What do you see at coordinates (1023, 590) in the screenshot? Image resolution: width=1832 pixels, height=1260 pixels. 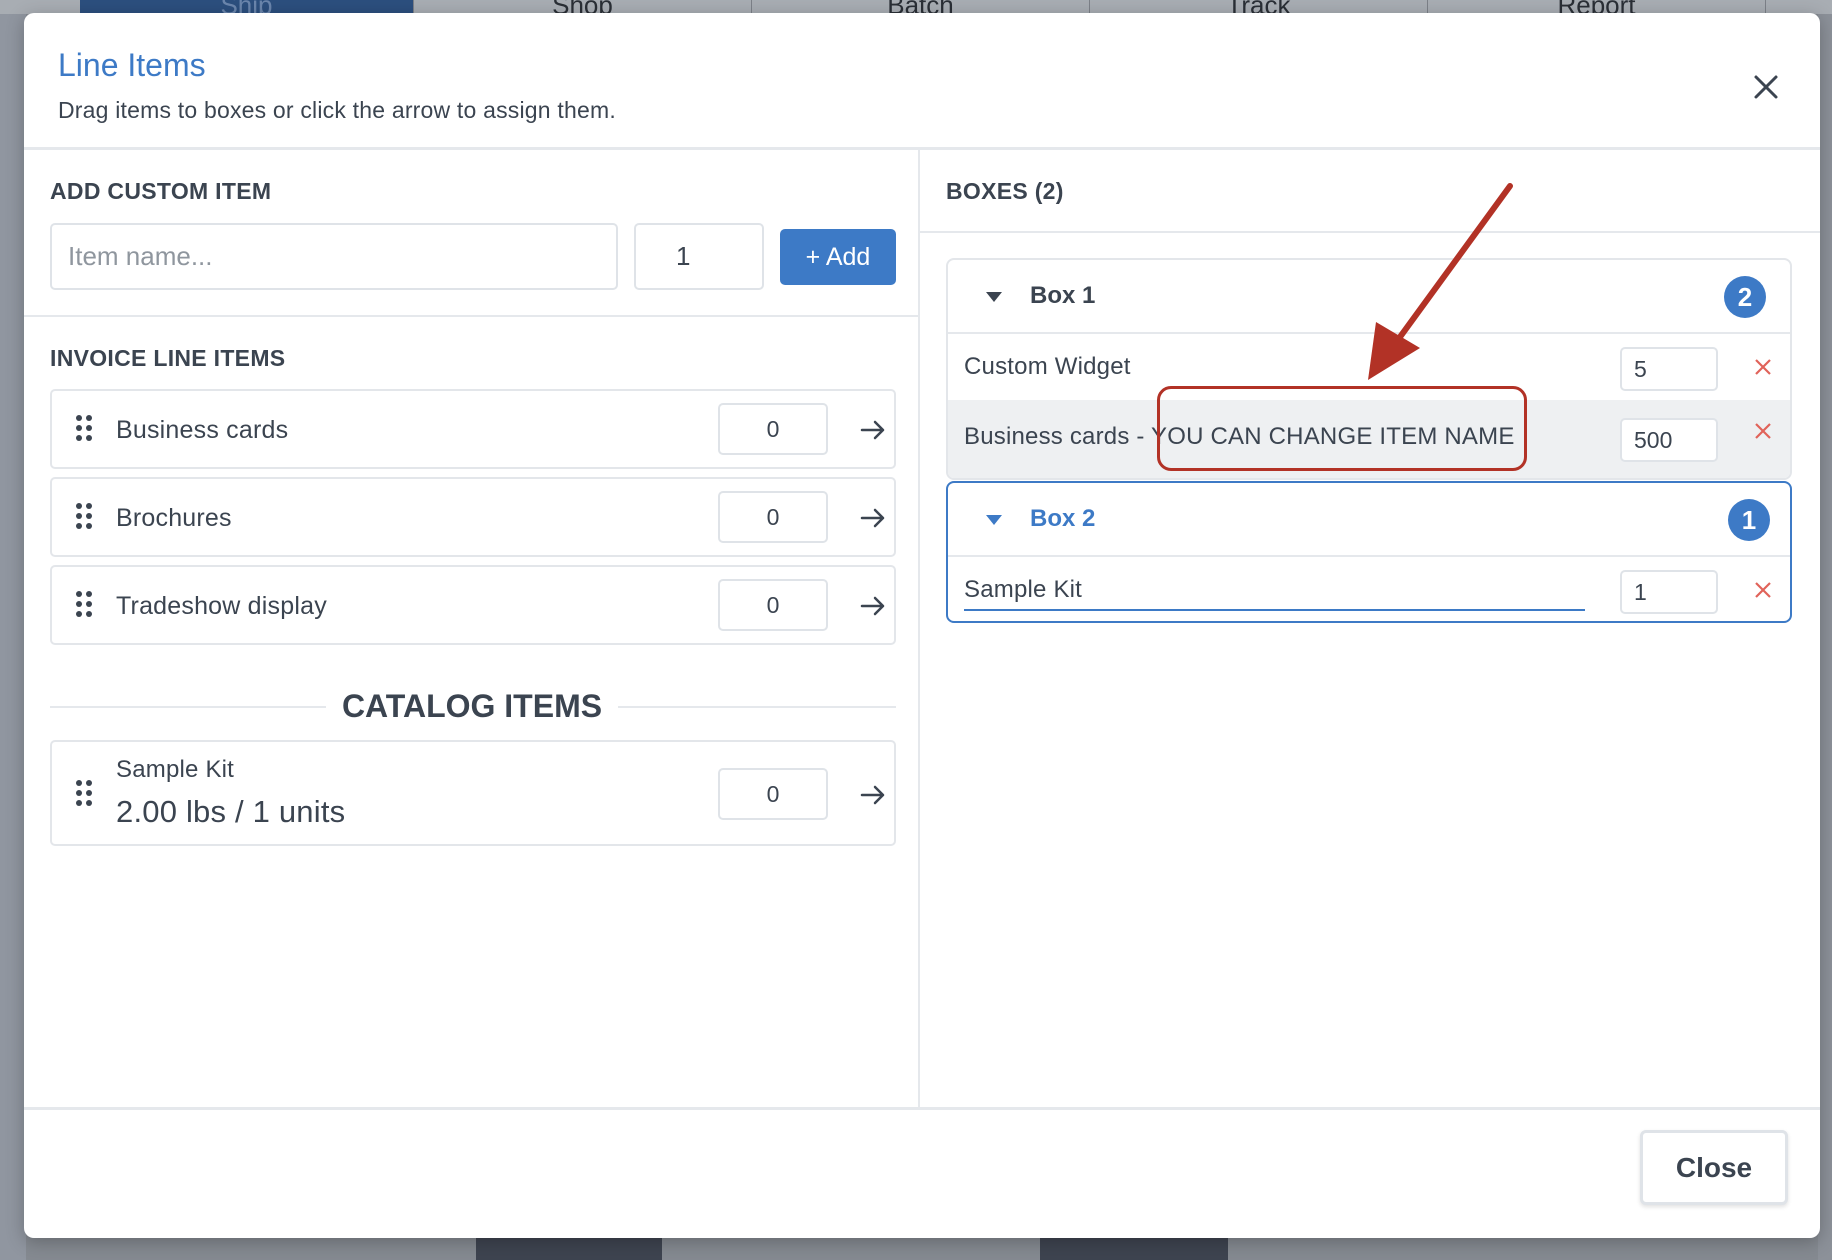 I see `box-item-name: Sample Kit` at bounding box center [1023, 590].